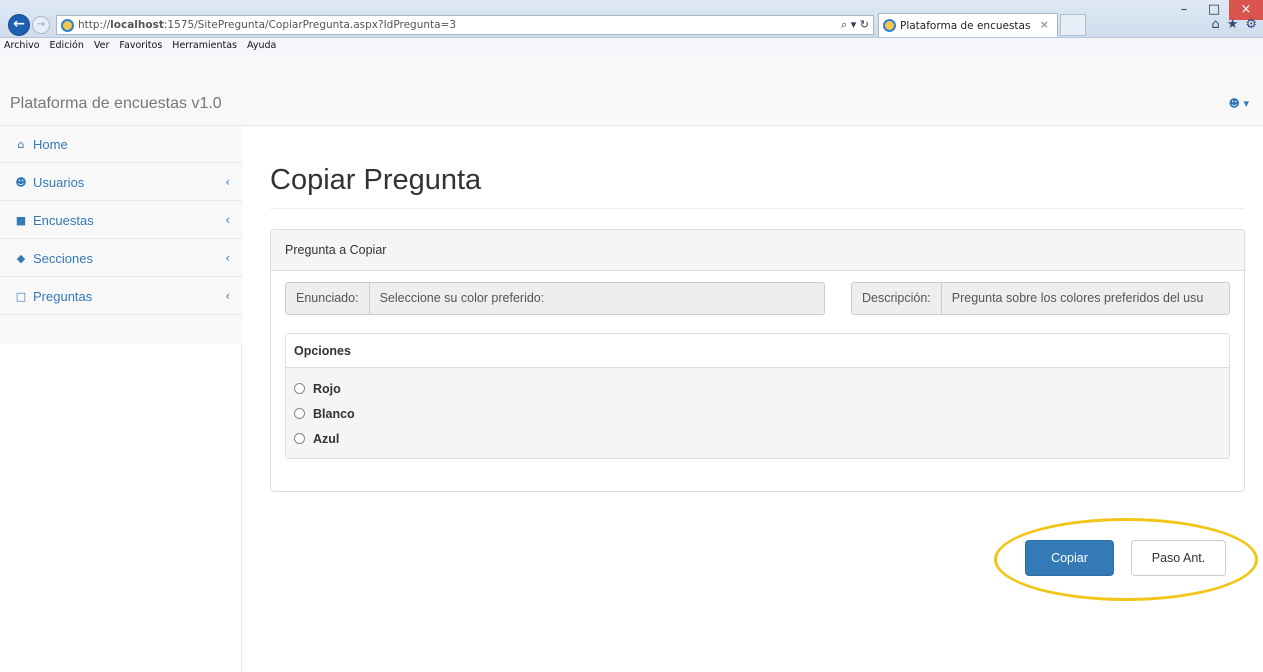 This screenshot has height=672, width=1263. Describe the element at coordinates (140, 45) in the screenshot. I see `menu-favoritos: Favoritos` at that location.